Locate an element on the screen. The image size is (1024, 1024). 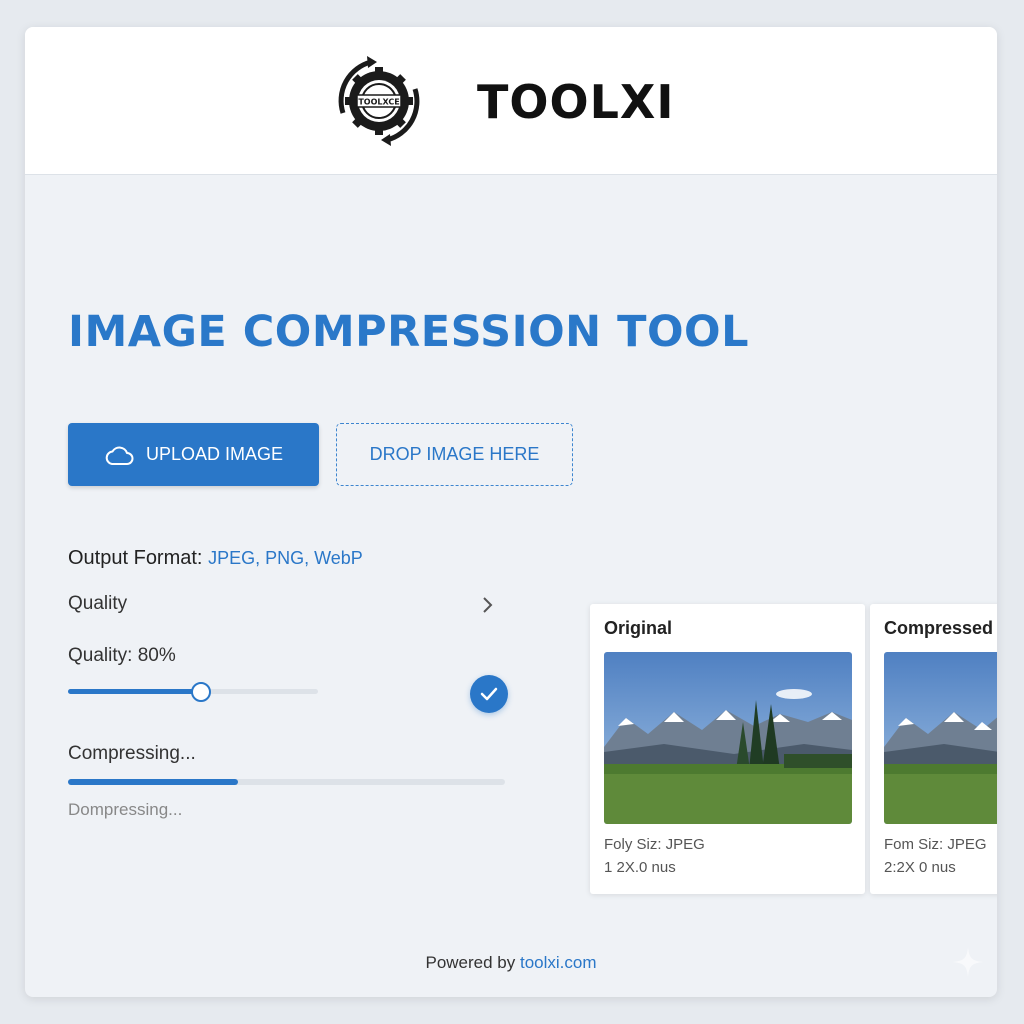
quality-value-label: Quality: 80% is located at coordinates (122, 655).